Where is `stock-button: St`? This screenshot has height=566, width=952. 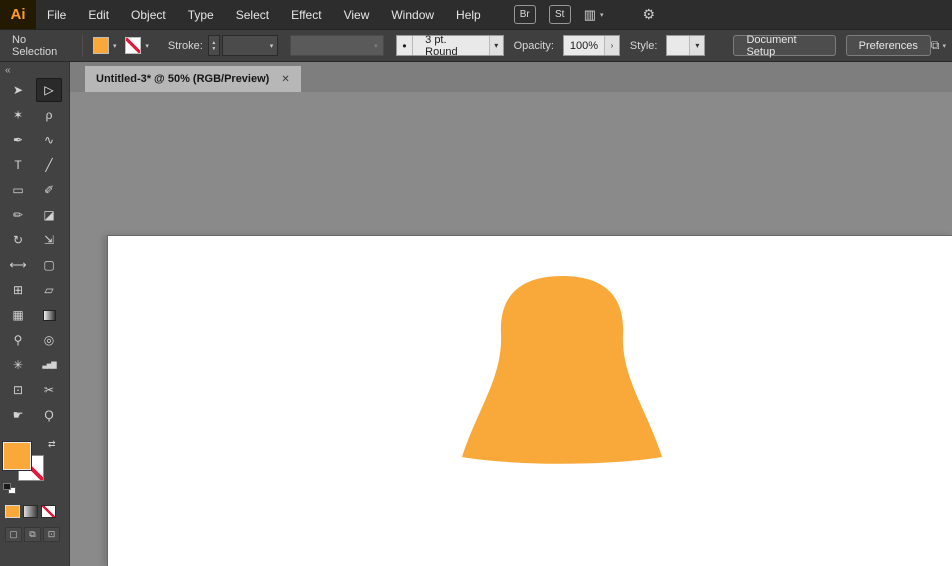
stock-button: St is located at coordinates (559, 14).